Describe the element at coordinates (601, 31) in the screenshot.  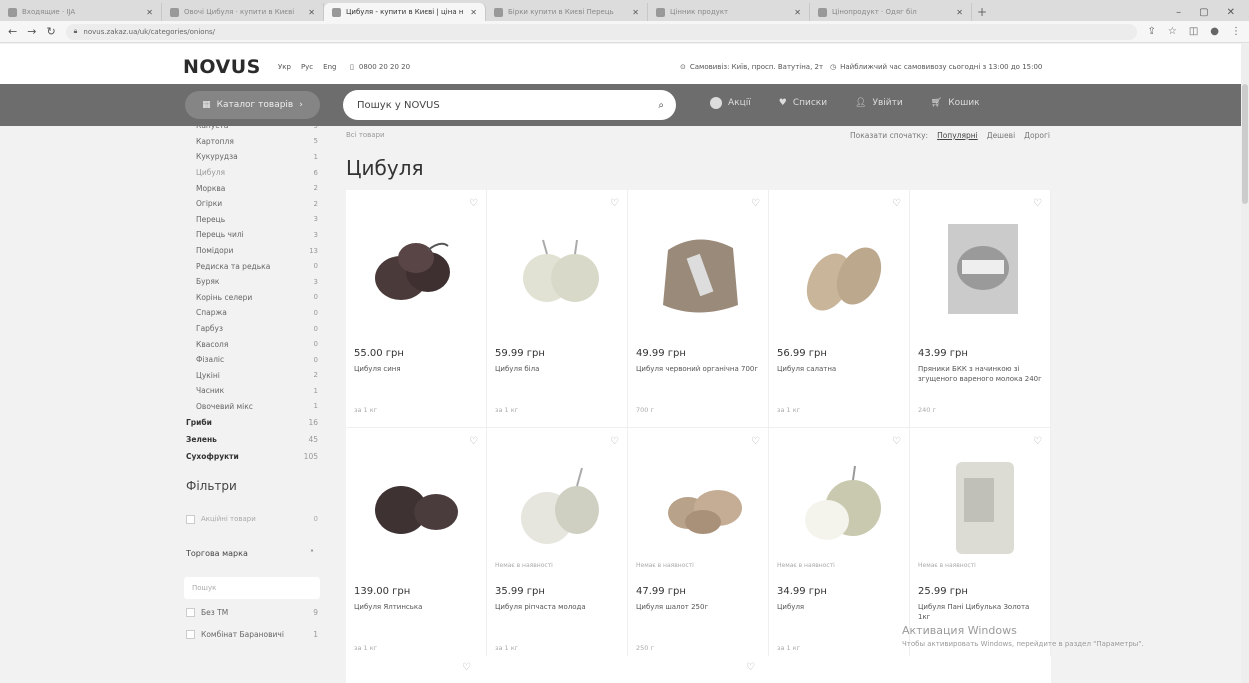
I see `url-field: 🔒︎ novus.zakaz.ua/uk/categories/onions/` at that location.